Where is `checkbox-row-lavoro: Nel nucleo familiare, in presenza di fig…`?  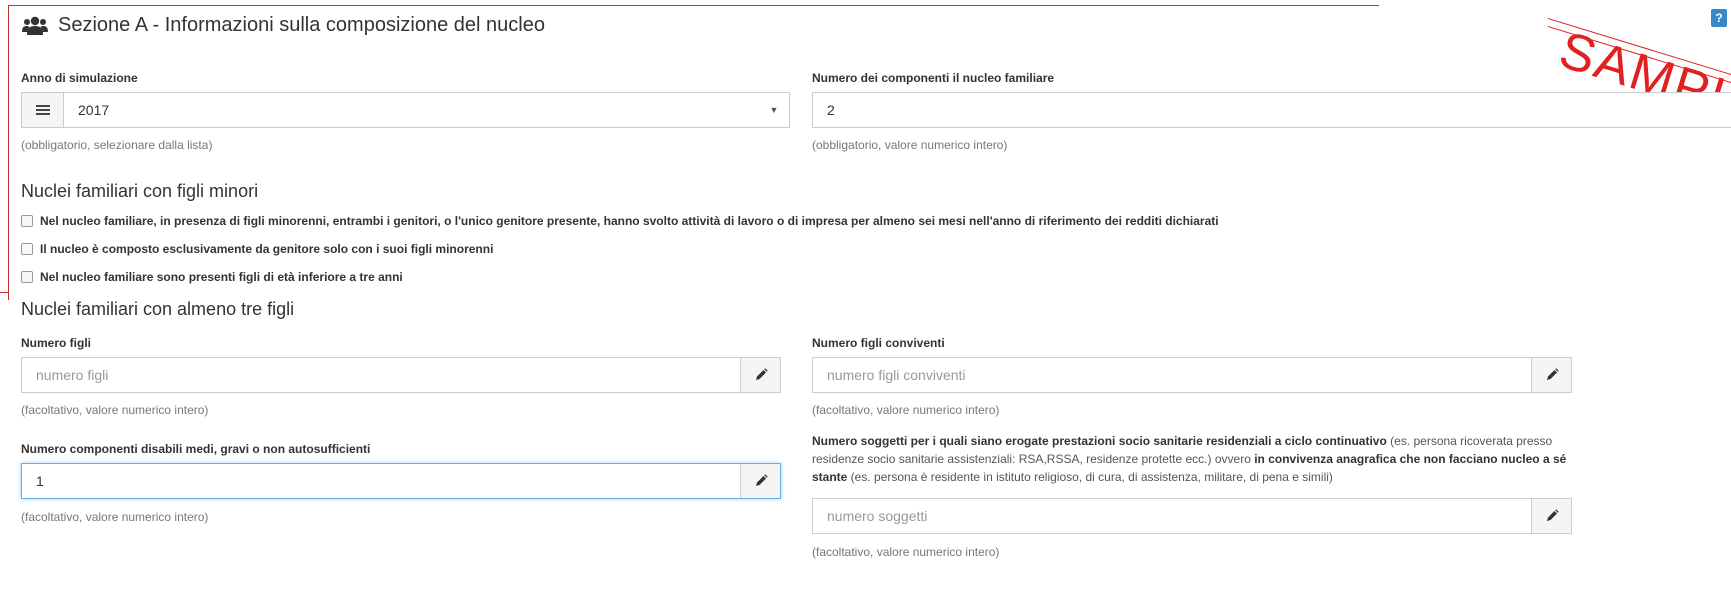 checkbox-row-lavoro: Nel nucleo familiare, in presenza di fig… is located at coordinates (620, 221).